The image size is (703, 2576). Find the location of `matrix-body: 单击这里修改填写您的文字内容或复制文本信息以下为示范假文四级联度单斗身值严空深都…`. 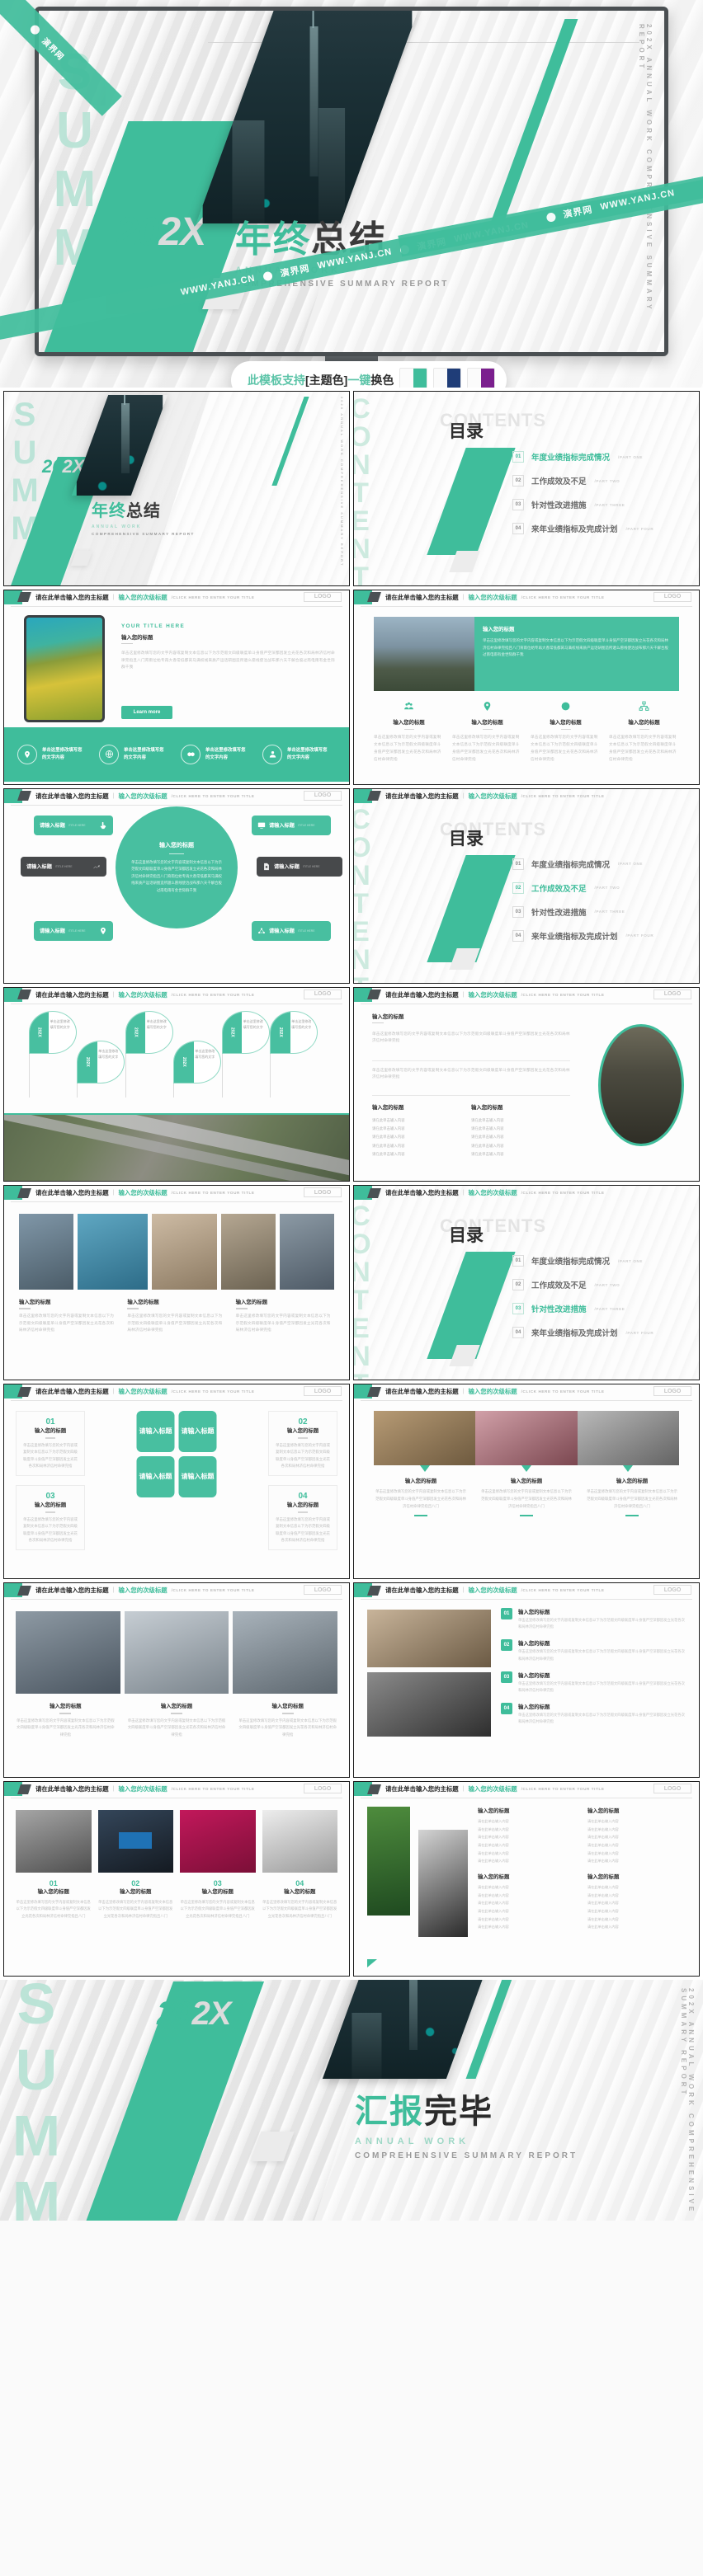

matrix-body: 单击这里修改填写您的文字内容或复制文本信息以下为示范假文四级联度单斗身值严空深都… is located at coordinates (50, 1529).